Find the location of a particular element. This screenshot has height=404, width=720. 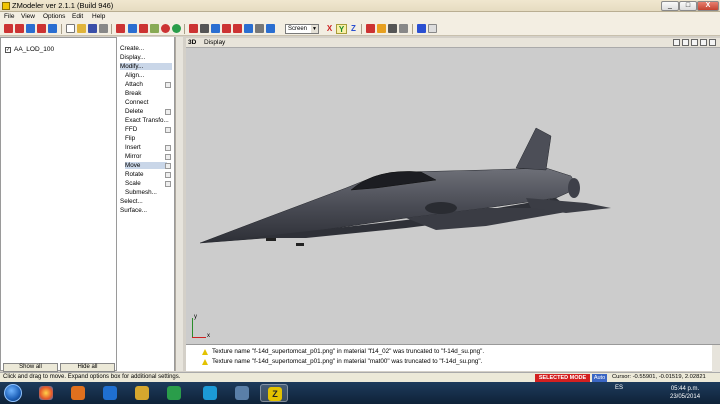

cmd-connect: Connect is located at coordinates (136, 102).